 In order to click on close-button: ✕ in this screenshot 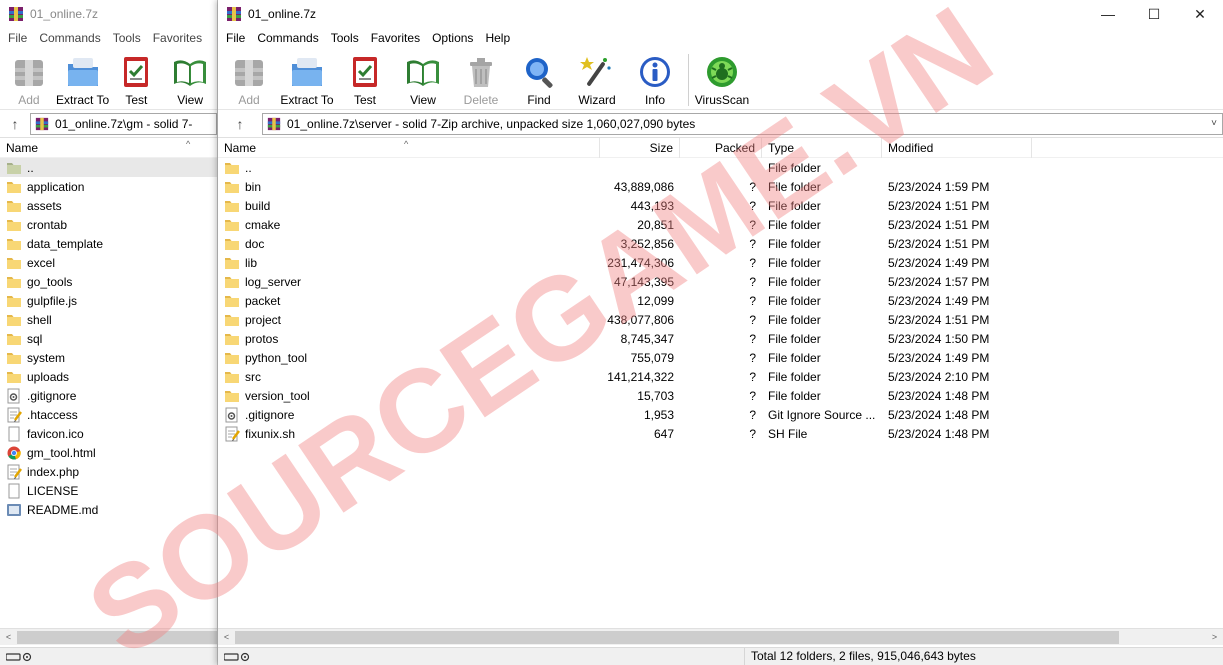, I will do `click(1200, 14)`.